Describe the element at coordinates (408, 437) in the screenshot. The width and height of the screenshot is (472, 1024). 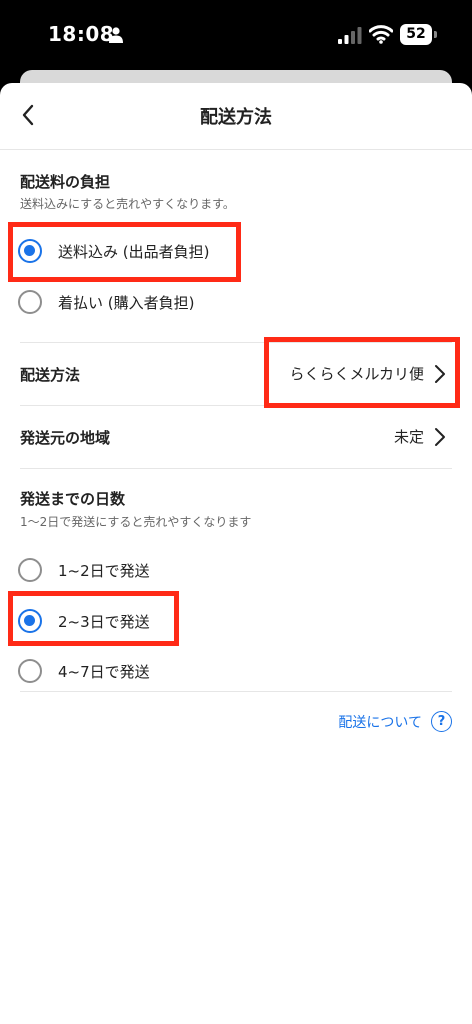
I see `origin-region-value: 未定` at that location.